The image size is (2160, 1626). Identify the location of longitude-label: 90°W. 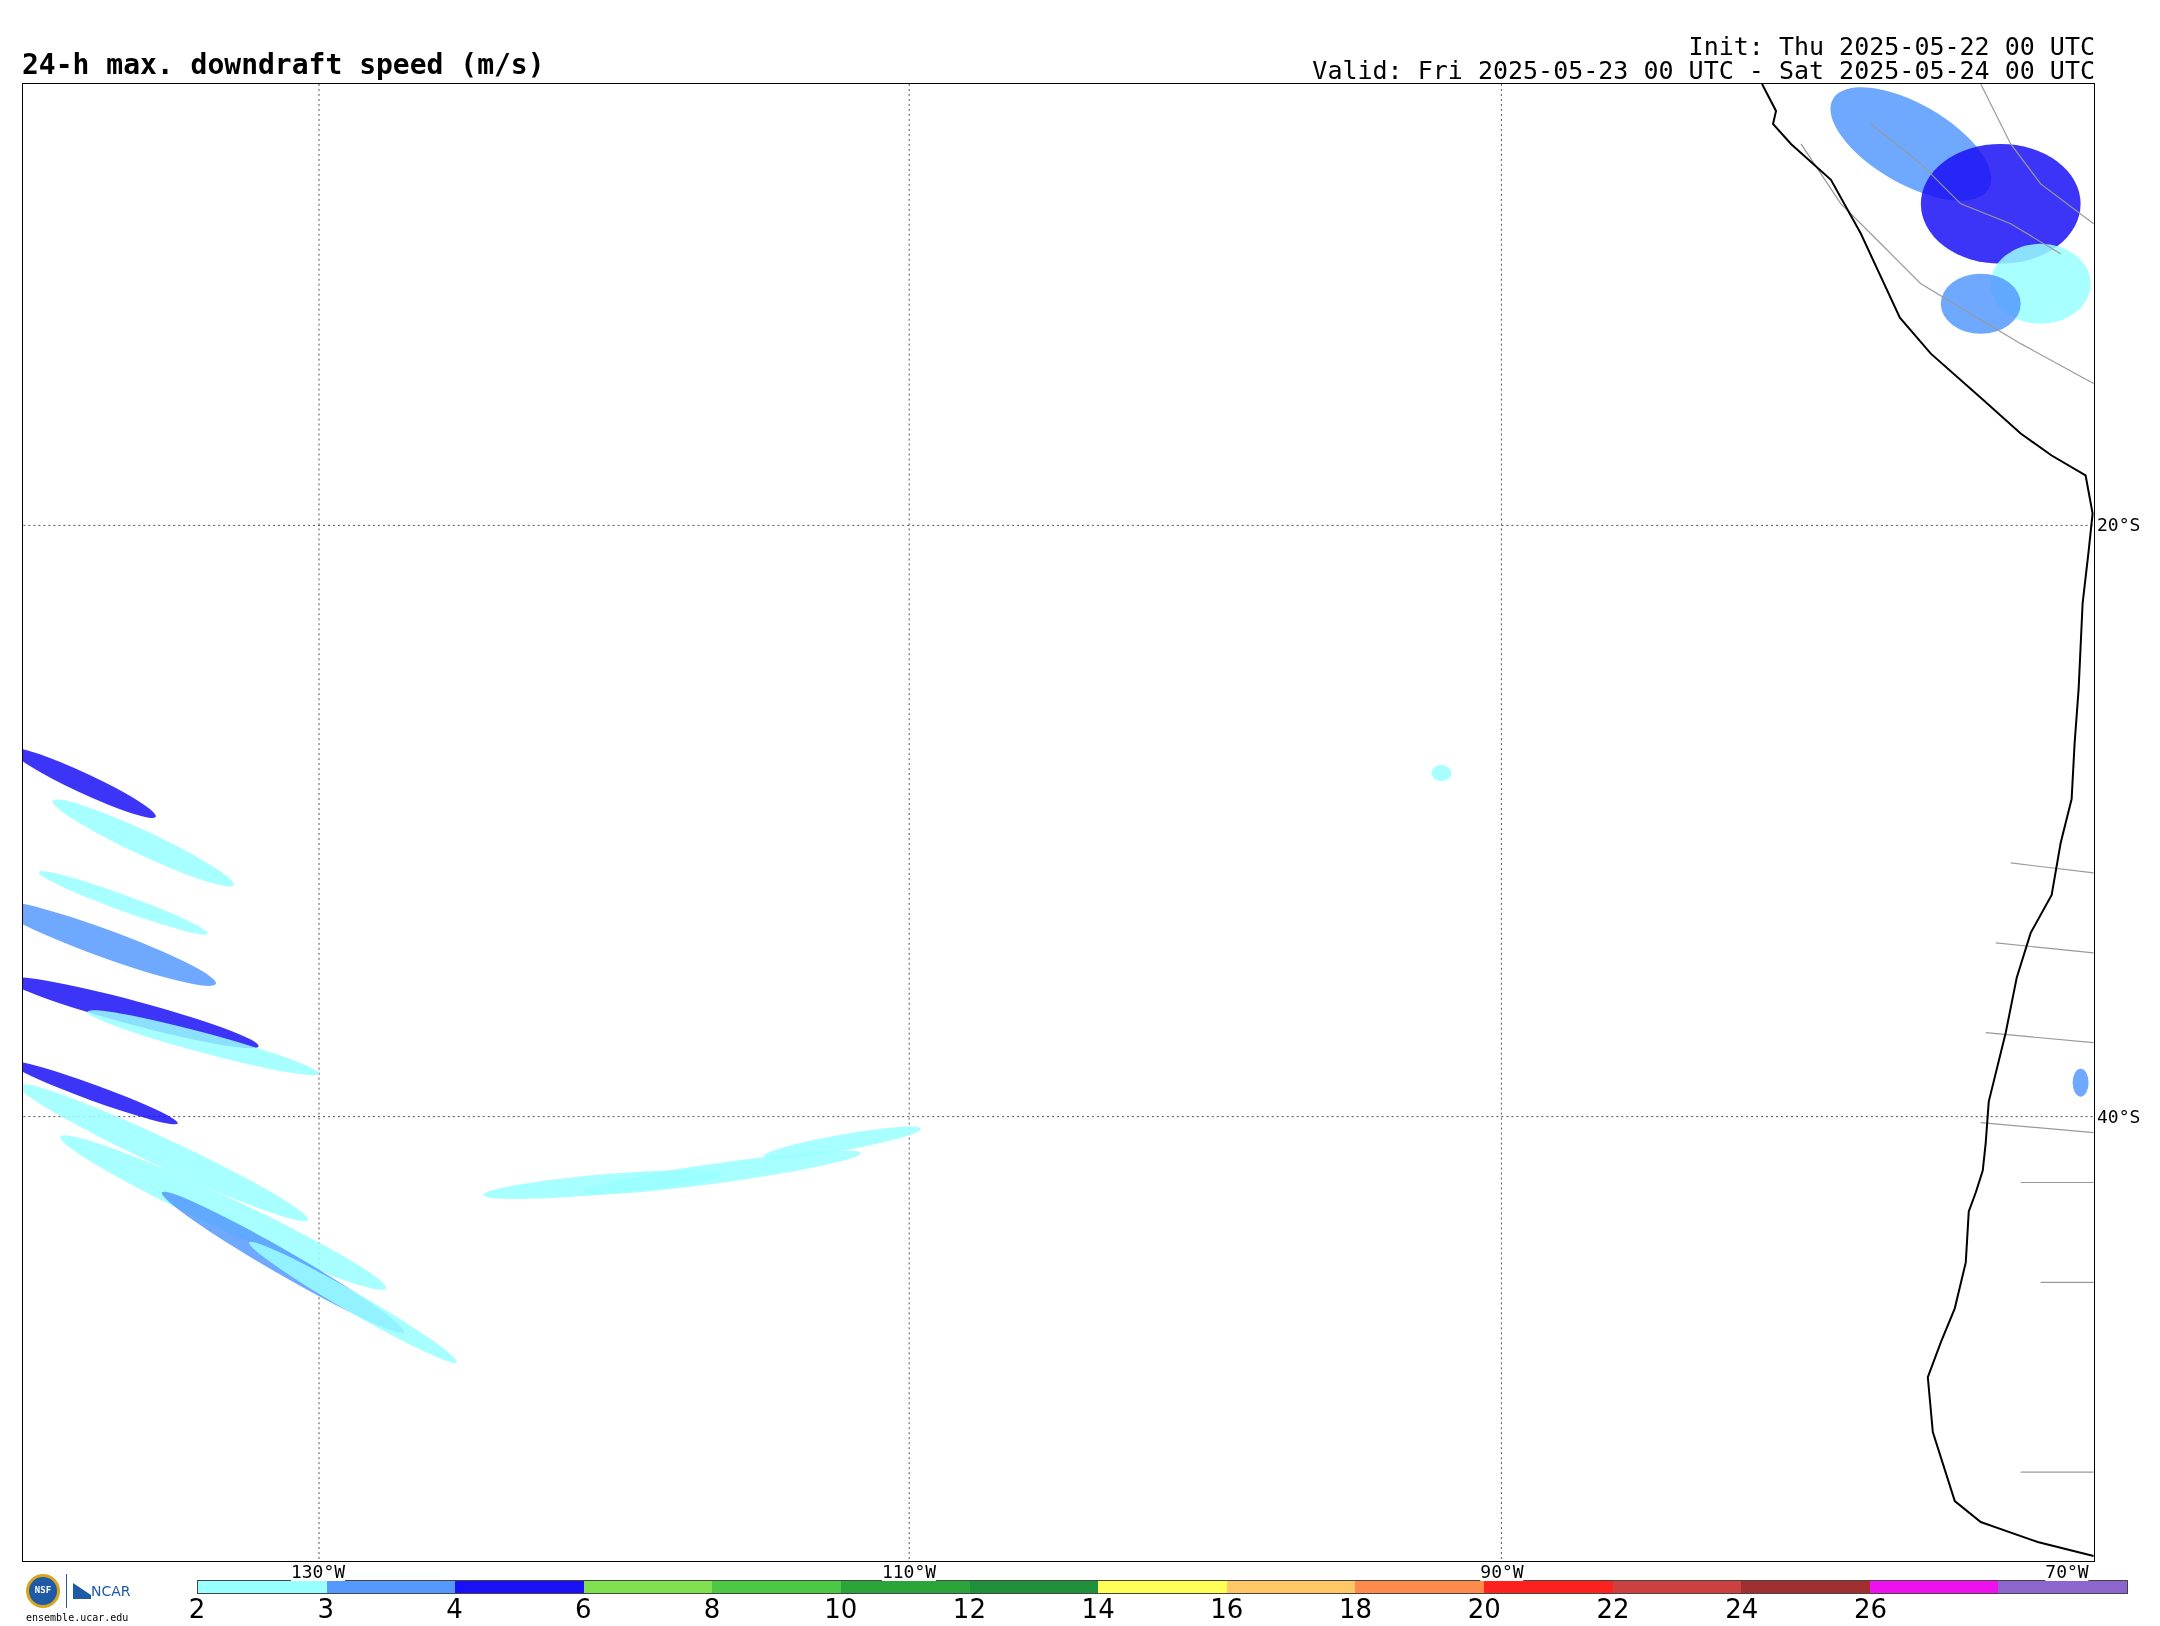
(1502, 1571).